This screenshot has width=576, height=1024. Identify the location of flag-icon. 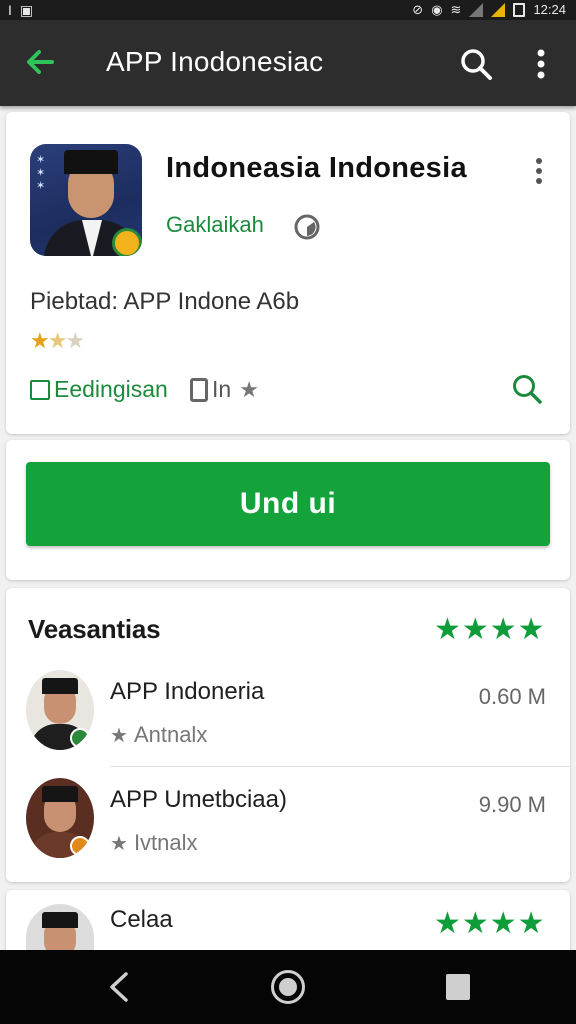
(199, 389).